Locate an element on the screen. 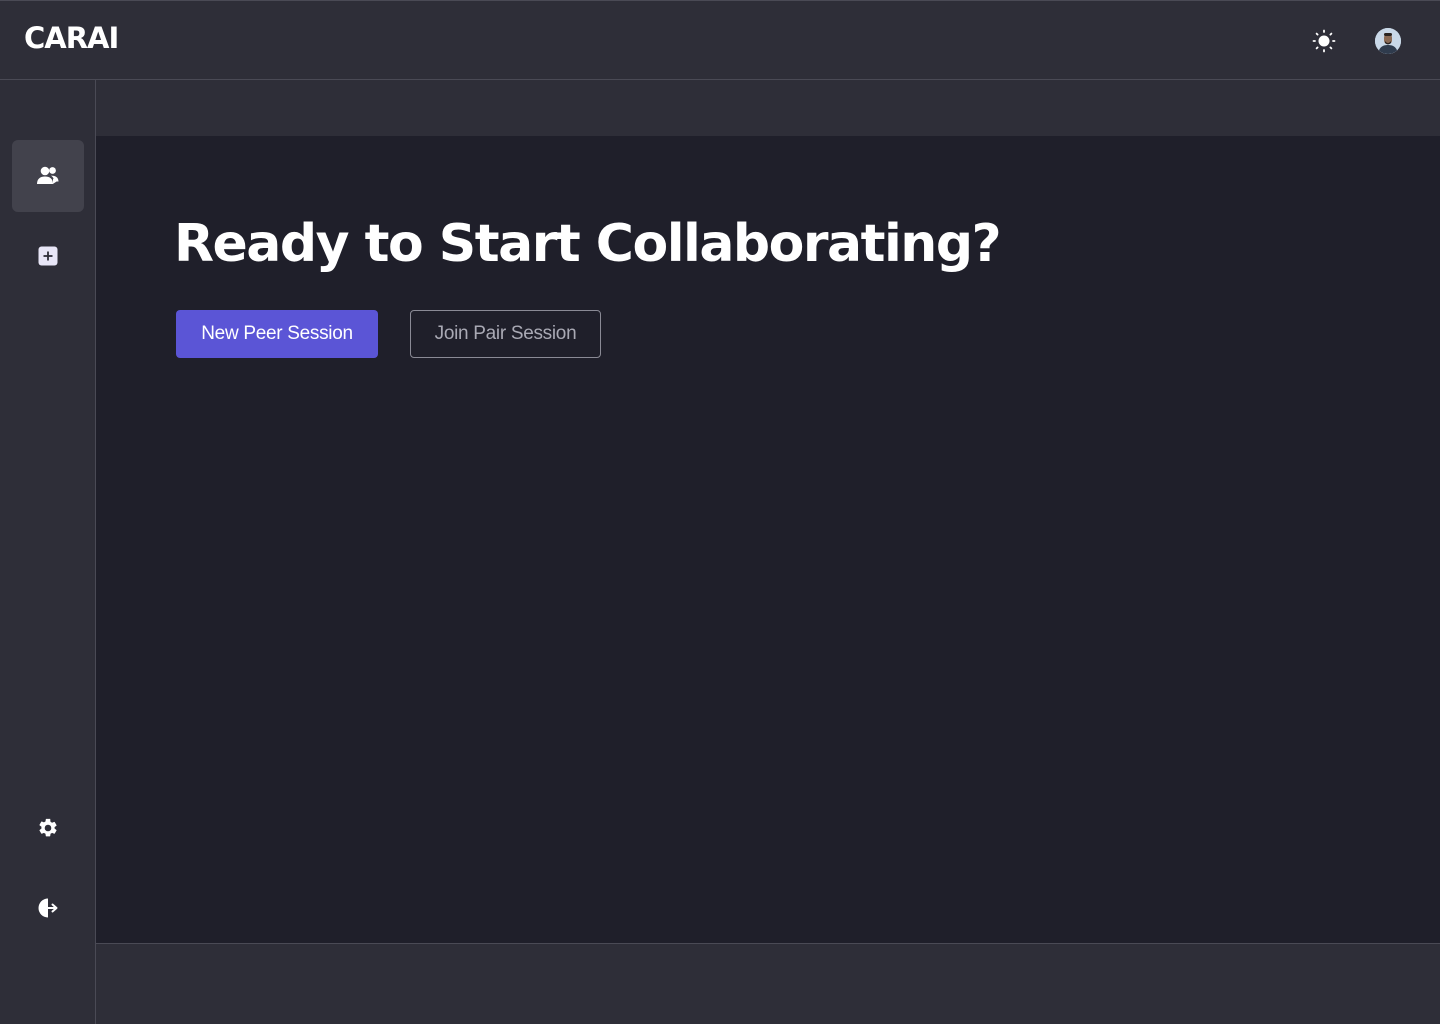 The height and width of the screenshot is (1024, 1440). sun-icon is located at coordinates (1324, 41).